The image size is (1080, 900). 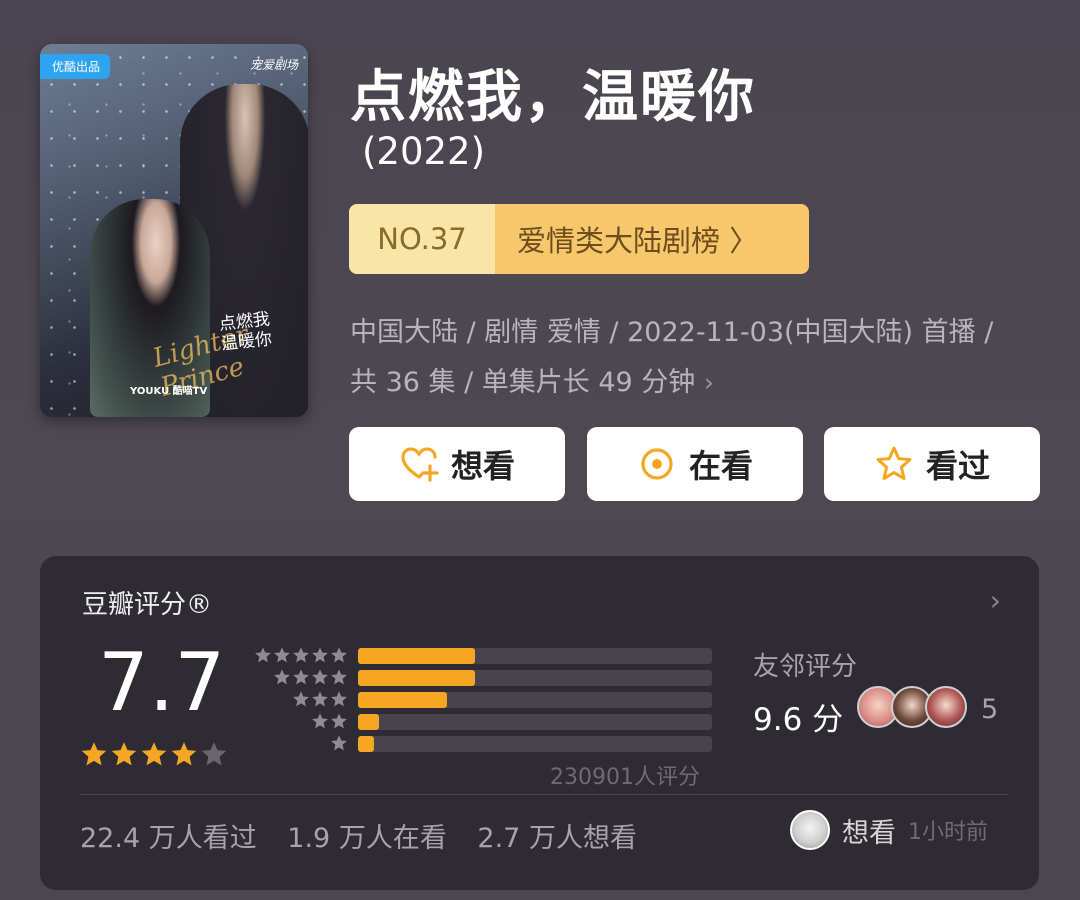 I want to click on want-label: 想看, so click(x=482, y=466).